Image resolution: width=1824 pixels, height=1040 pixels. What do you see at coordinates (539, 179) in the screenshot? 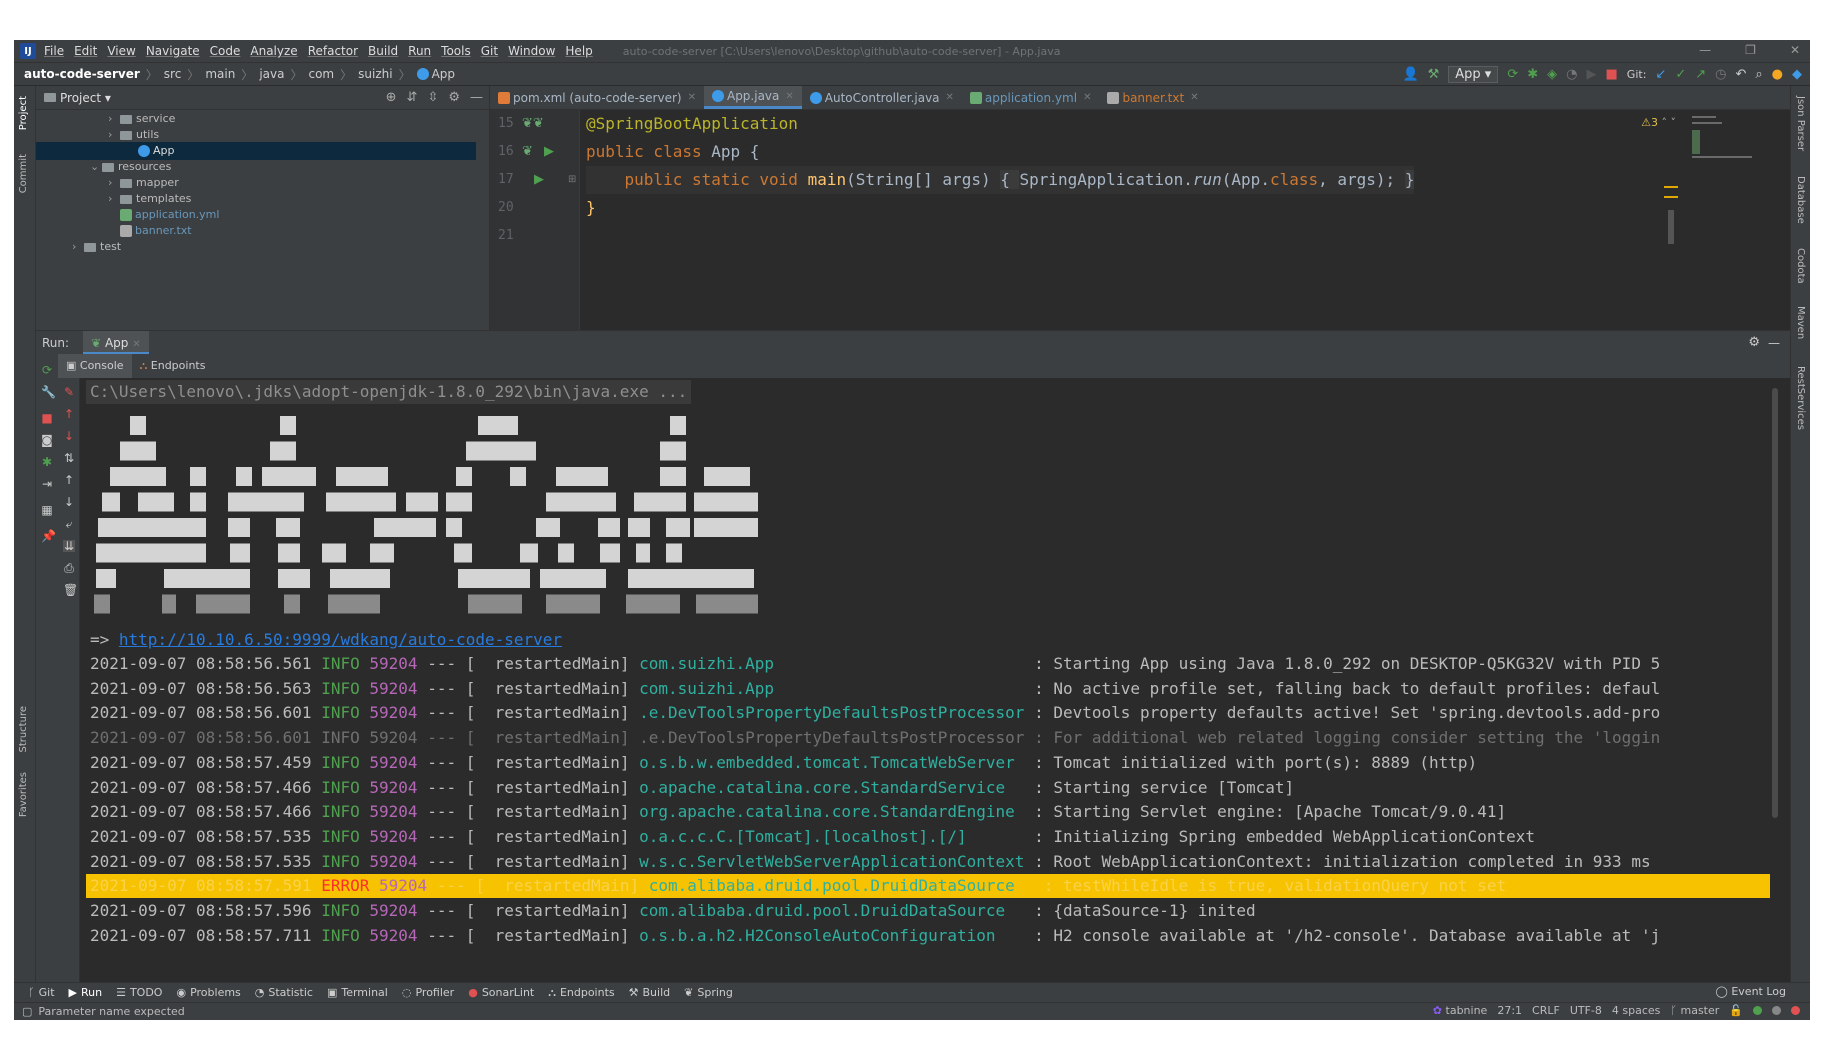
I see `run-main-gutter-icon: ▶` at bounding box center [539, 179].